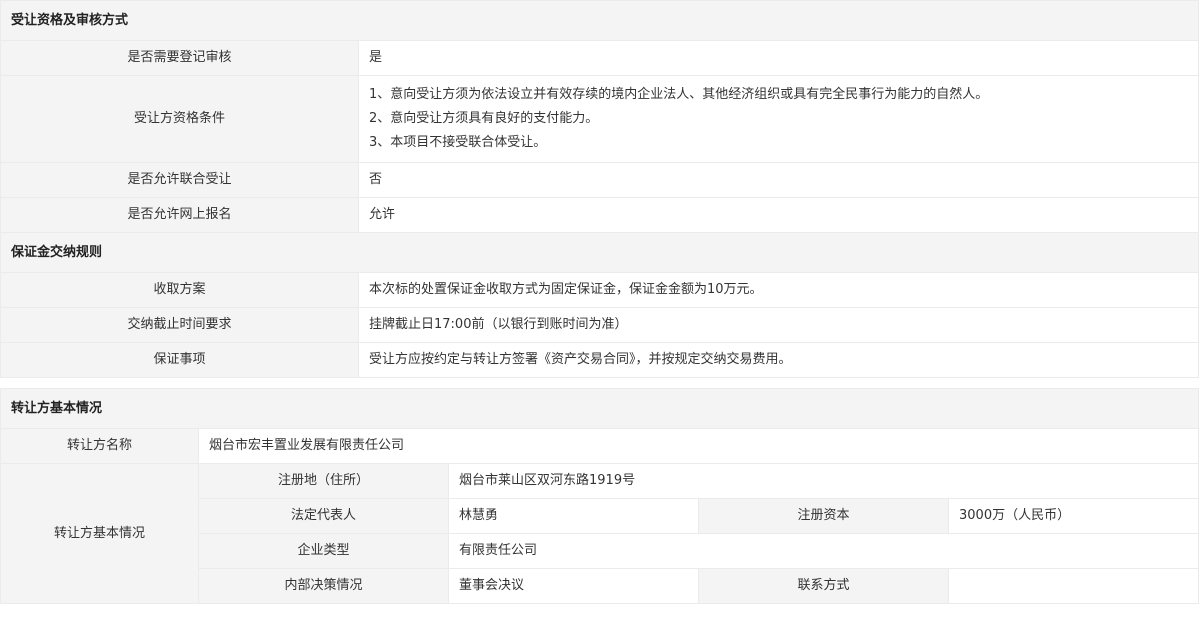  I want to click on company-type-value: 有限责任公司, so click(823, 551).